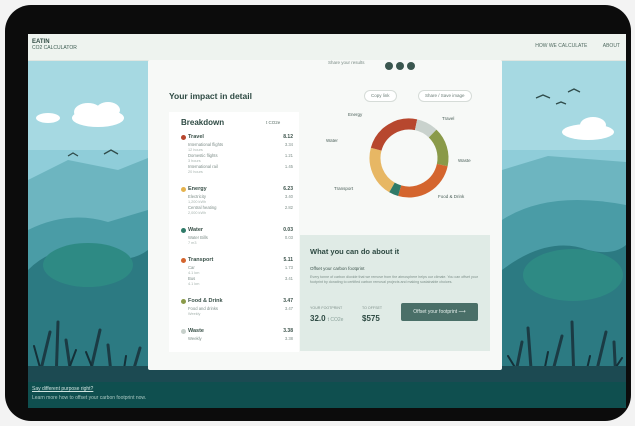 This screenshot has height=426, width=635. Describe the element at coordinates (448, 118) in the screenshot. I see `donut-label-travel: Travel` at that location.